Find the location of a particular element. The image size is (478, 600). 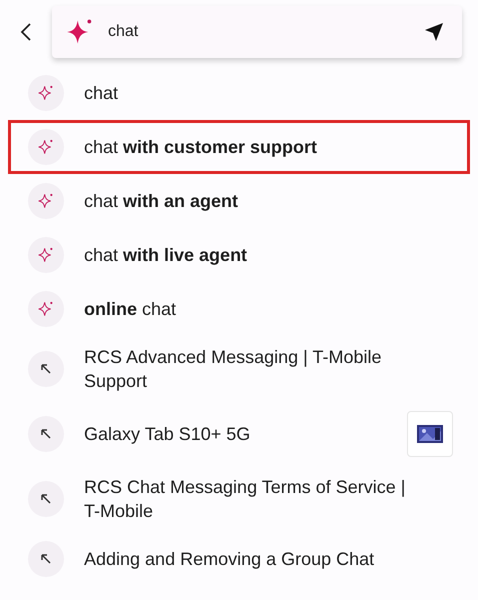

send-icon is located at coordinates (434, 32).